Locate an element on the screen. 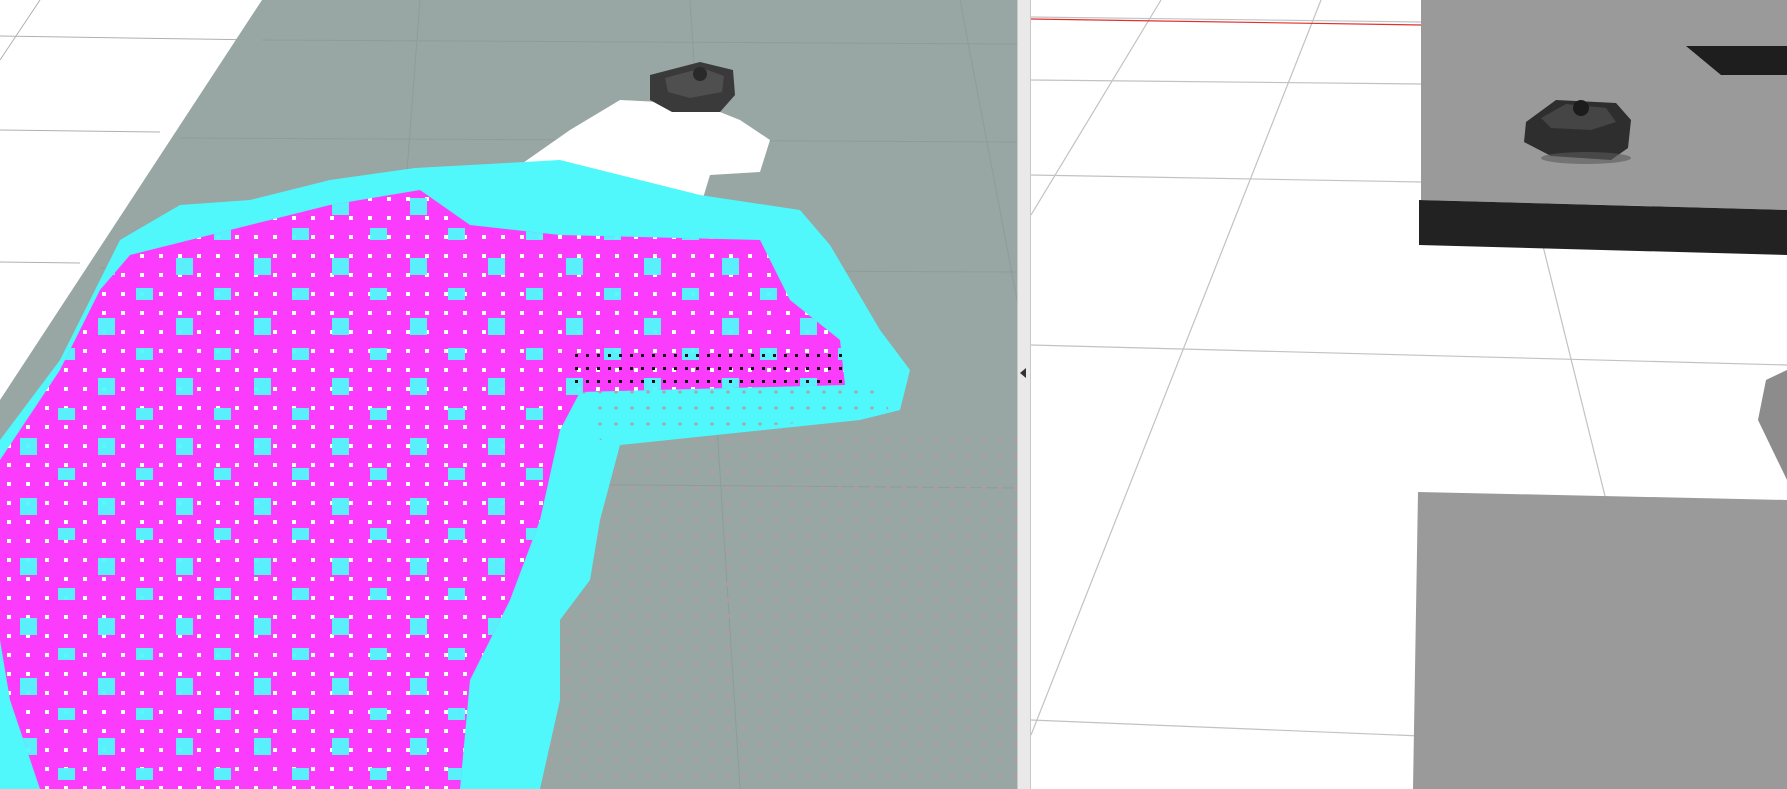 Image resolution: width=1787 pixels, height=789 pixels. collapse-arrow-icon is located at coordinates (1023, 373).